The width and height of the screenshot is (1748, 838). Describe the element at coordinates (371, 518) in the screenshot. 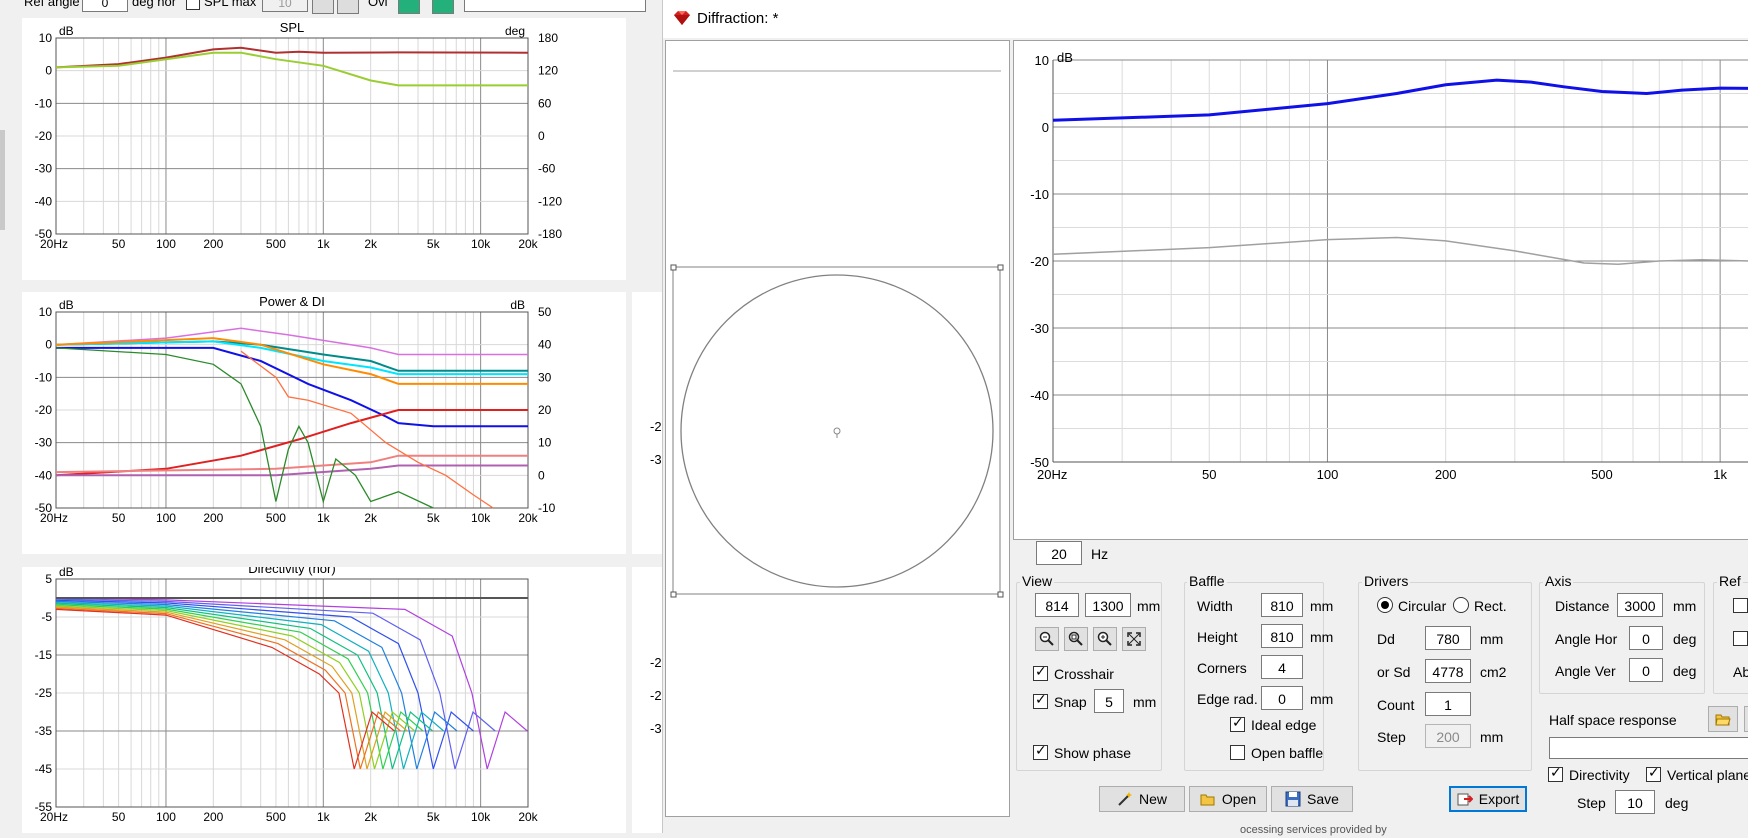

I see `x-tick-label: 2k` at that location.